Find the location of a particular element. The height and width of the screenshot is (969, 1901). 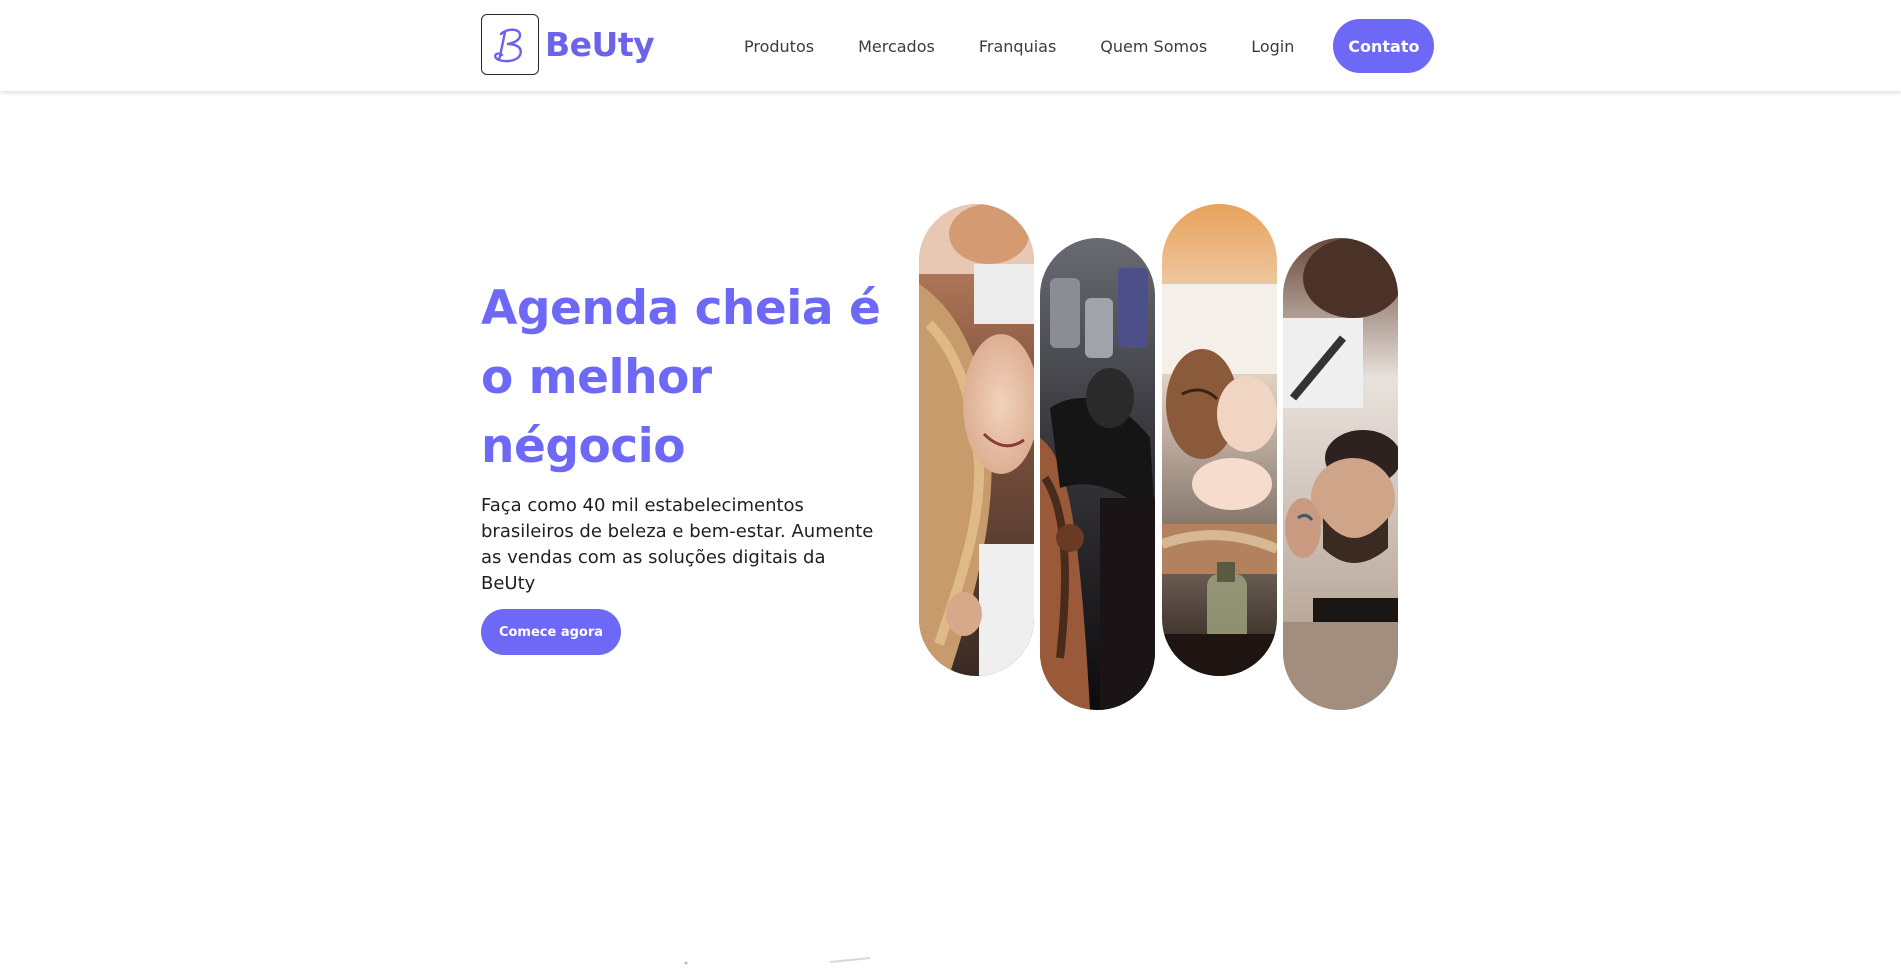

logo-mark is located at coordinates (510, 44).